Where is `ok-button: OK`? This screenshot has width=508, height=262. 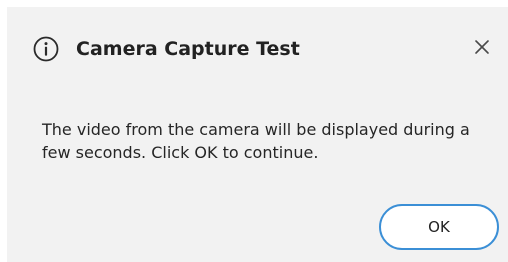 ok-button: OK is located at coordinates (439, 227).